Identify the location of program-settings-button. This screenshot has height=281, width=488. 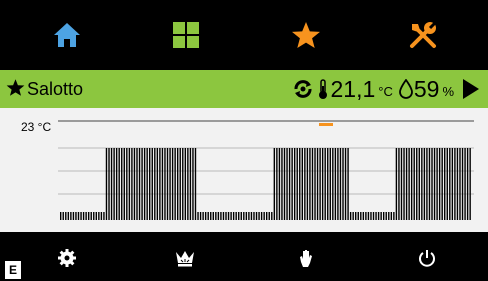
(67, 258).